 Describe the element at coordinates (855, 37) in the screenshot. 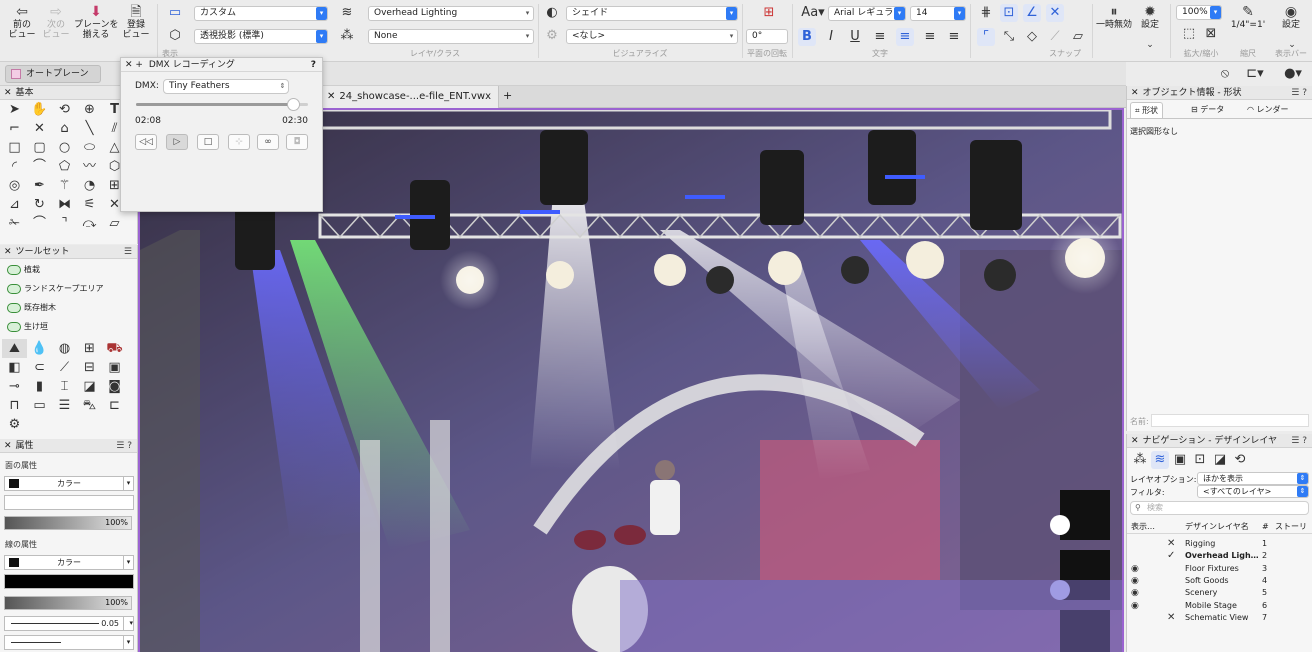

I see `underline-icon: U` at that location.